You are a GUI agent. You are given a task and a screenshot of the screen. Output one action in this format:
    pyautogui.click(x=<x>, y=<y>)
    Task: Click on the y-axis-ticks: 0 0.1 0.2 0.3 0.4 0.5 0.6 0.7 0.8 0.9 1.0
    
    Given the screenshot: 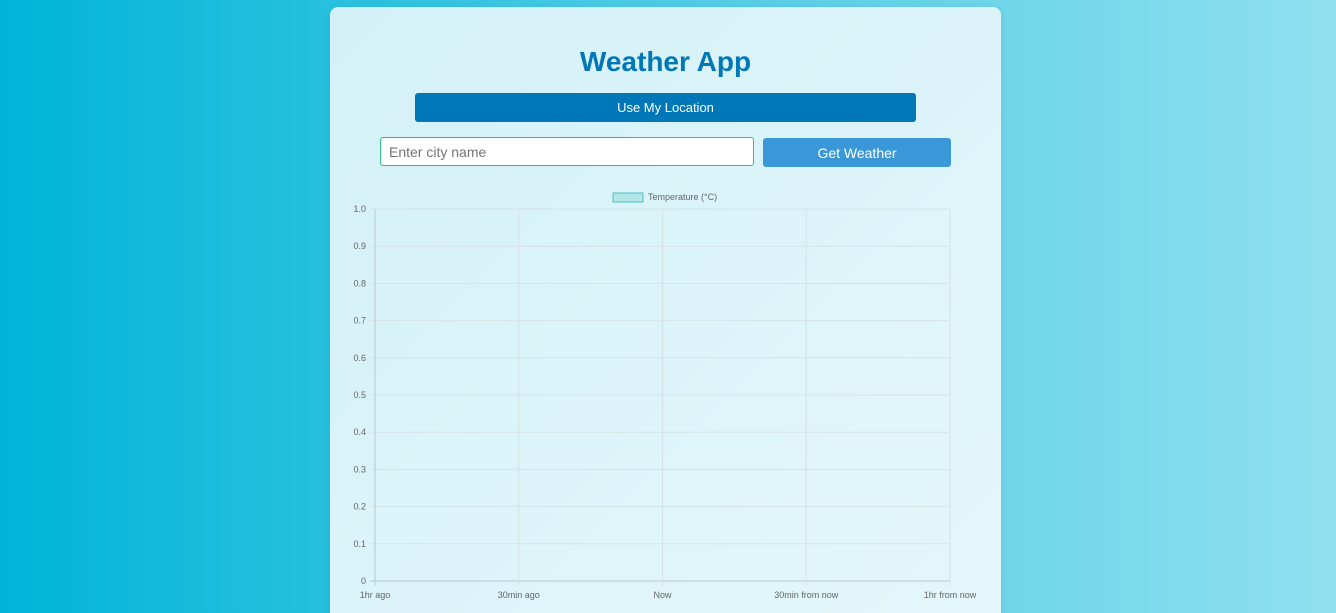 What is the action you would take?
    pyautogui.click(x=359, y=395)
    